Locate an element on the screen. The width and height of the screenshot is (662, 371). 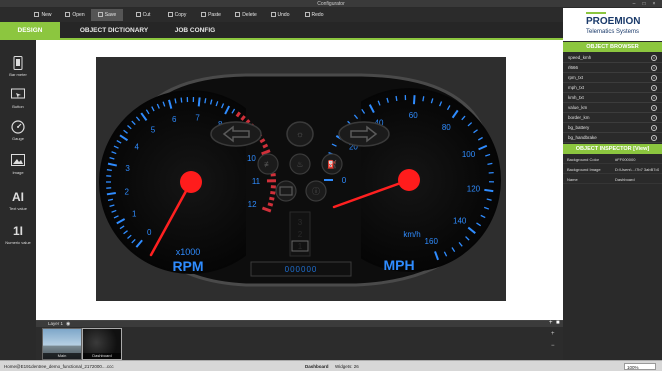
delete-layer-icon: ■ is located at coordinates (558, 323).